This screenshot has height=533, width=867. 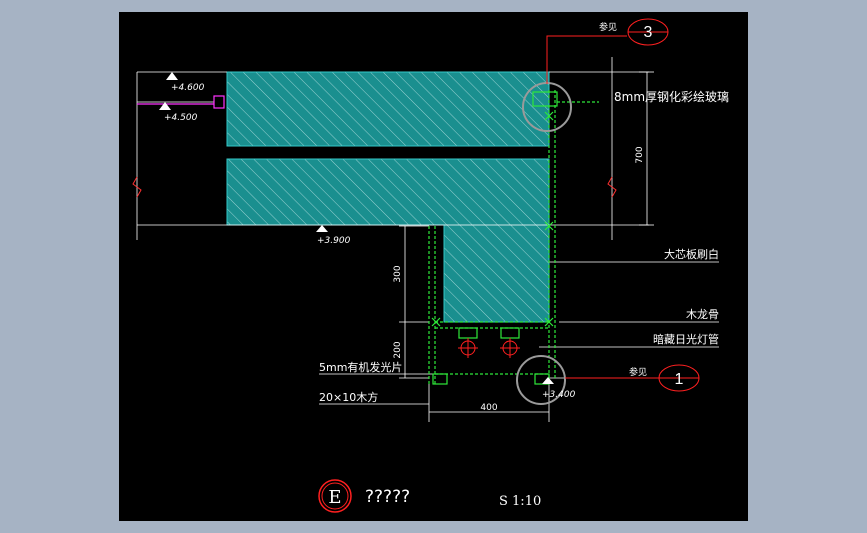 What do you see at coordinates (640, 154) in the screenshot?
I see `dim-700: 700` at bounding box center [640, 154].